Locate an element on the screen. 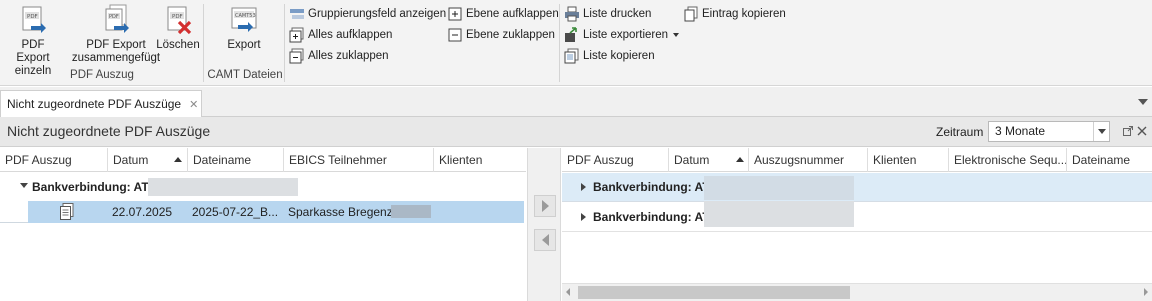 The width and height of the screenshot is (1152, 301). tab-dropdown-icon is located at coordinates (1143, 102).